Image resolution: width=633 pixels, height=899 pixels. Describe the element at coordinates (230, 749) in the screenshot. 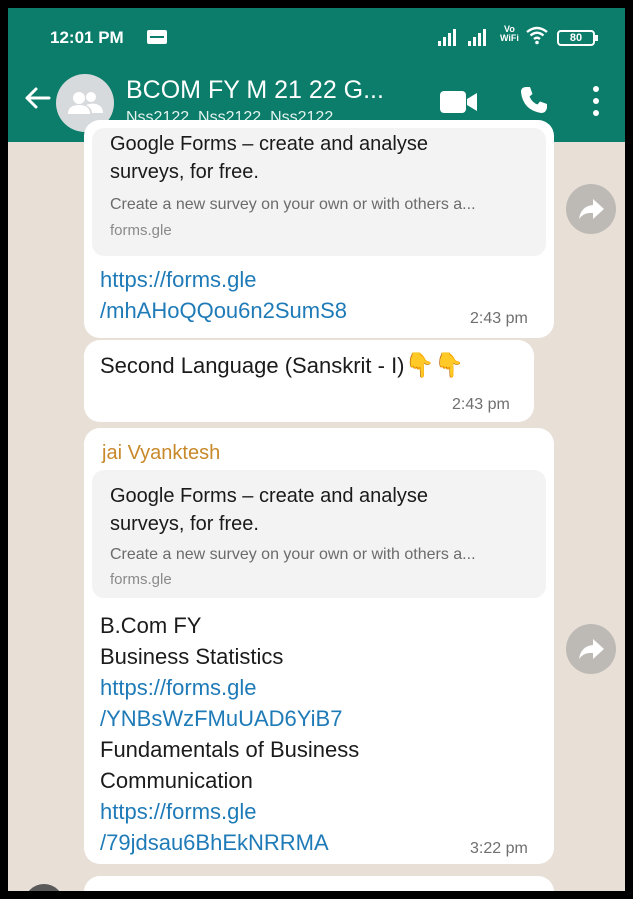

I see `message-text: Fundamentals of Business` at that location.